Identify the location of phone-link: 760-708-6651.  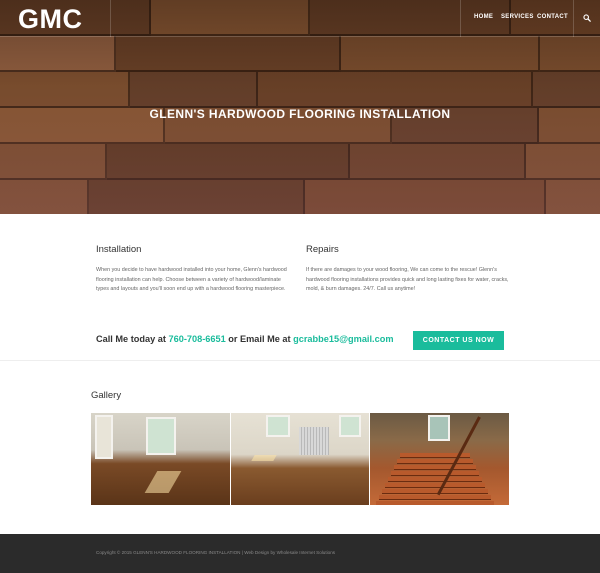
(197, 339).